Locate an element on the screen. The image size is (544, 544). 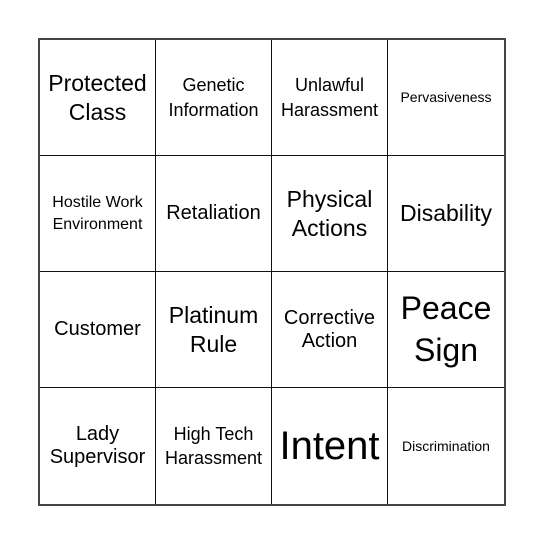
bingo-cell-label: Protected Class is located at coordinates (97, 97).